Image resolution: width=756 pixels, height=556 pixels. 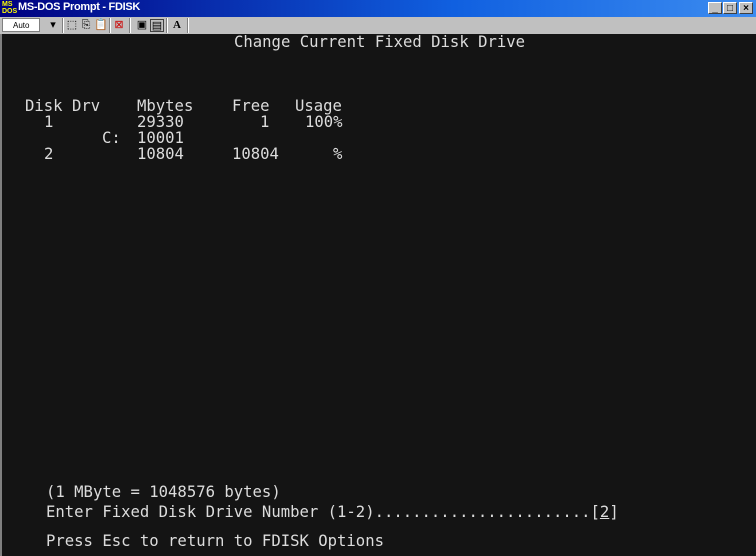 What do you see at coordinates (160, 122) in the screenshot?
I see `row1-mbytes: 29330` at bounding box center [160, 122].